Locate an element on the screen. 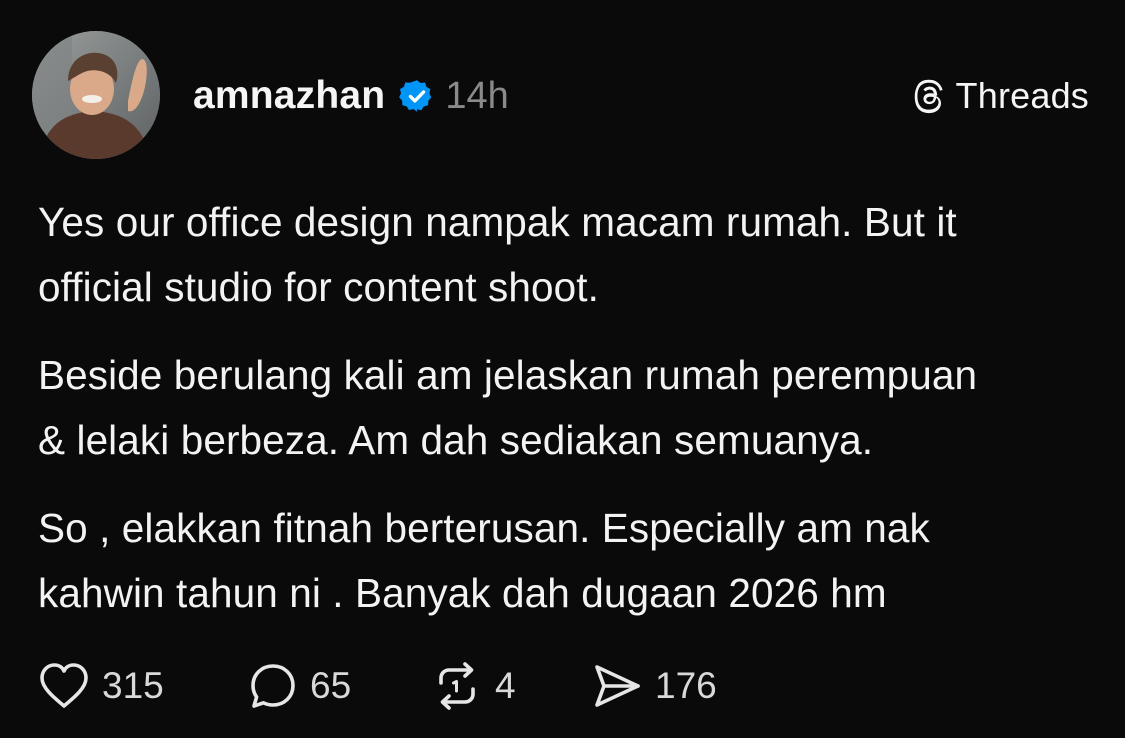 The width and height of the screenshot is (1125, 738). threads-brand-label: Threads is located at coordinates (1022, 95).